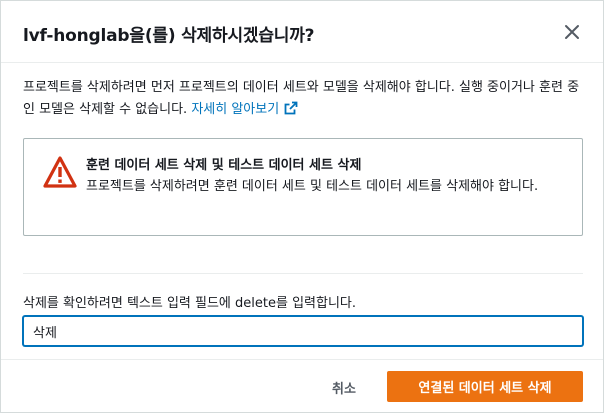  I want to click on dialog-title: lvf-honglab을(를) 삭제하시겠습니까?, so click(169, 36).